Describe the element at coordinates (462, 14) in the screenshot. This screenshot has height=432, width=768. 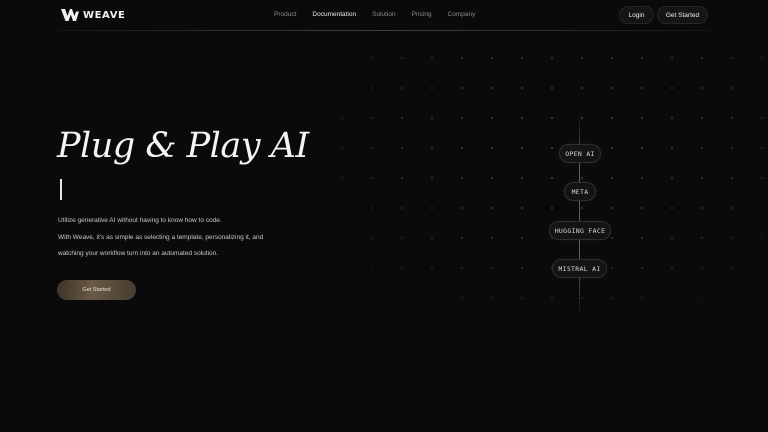
I see `nav-link-company: Company` at that location.